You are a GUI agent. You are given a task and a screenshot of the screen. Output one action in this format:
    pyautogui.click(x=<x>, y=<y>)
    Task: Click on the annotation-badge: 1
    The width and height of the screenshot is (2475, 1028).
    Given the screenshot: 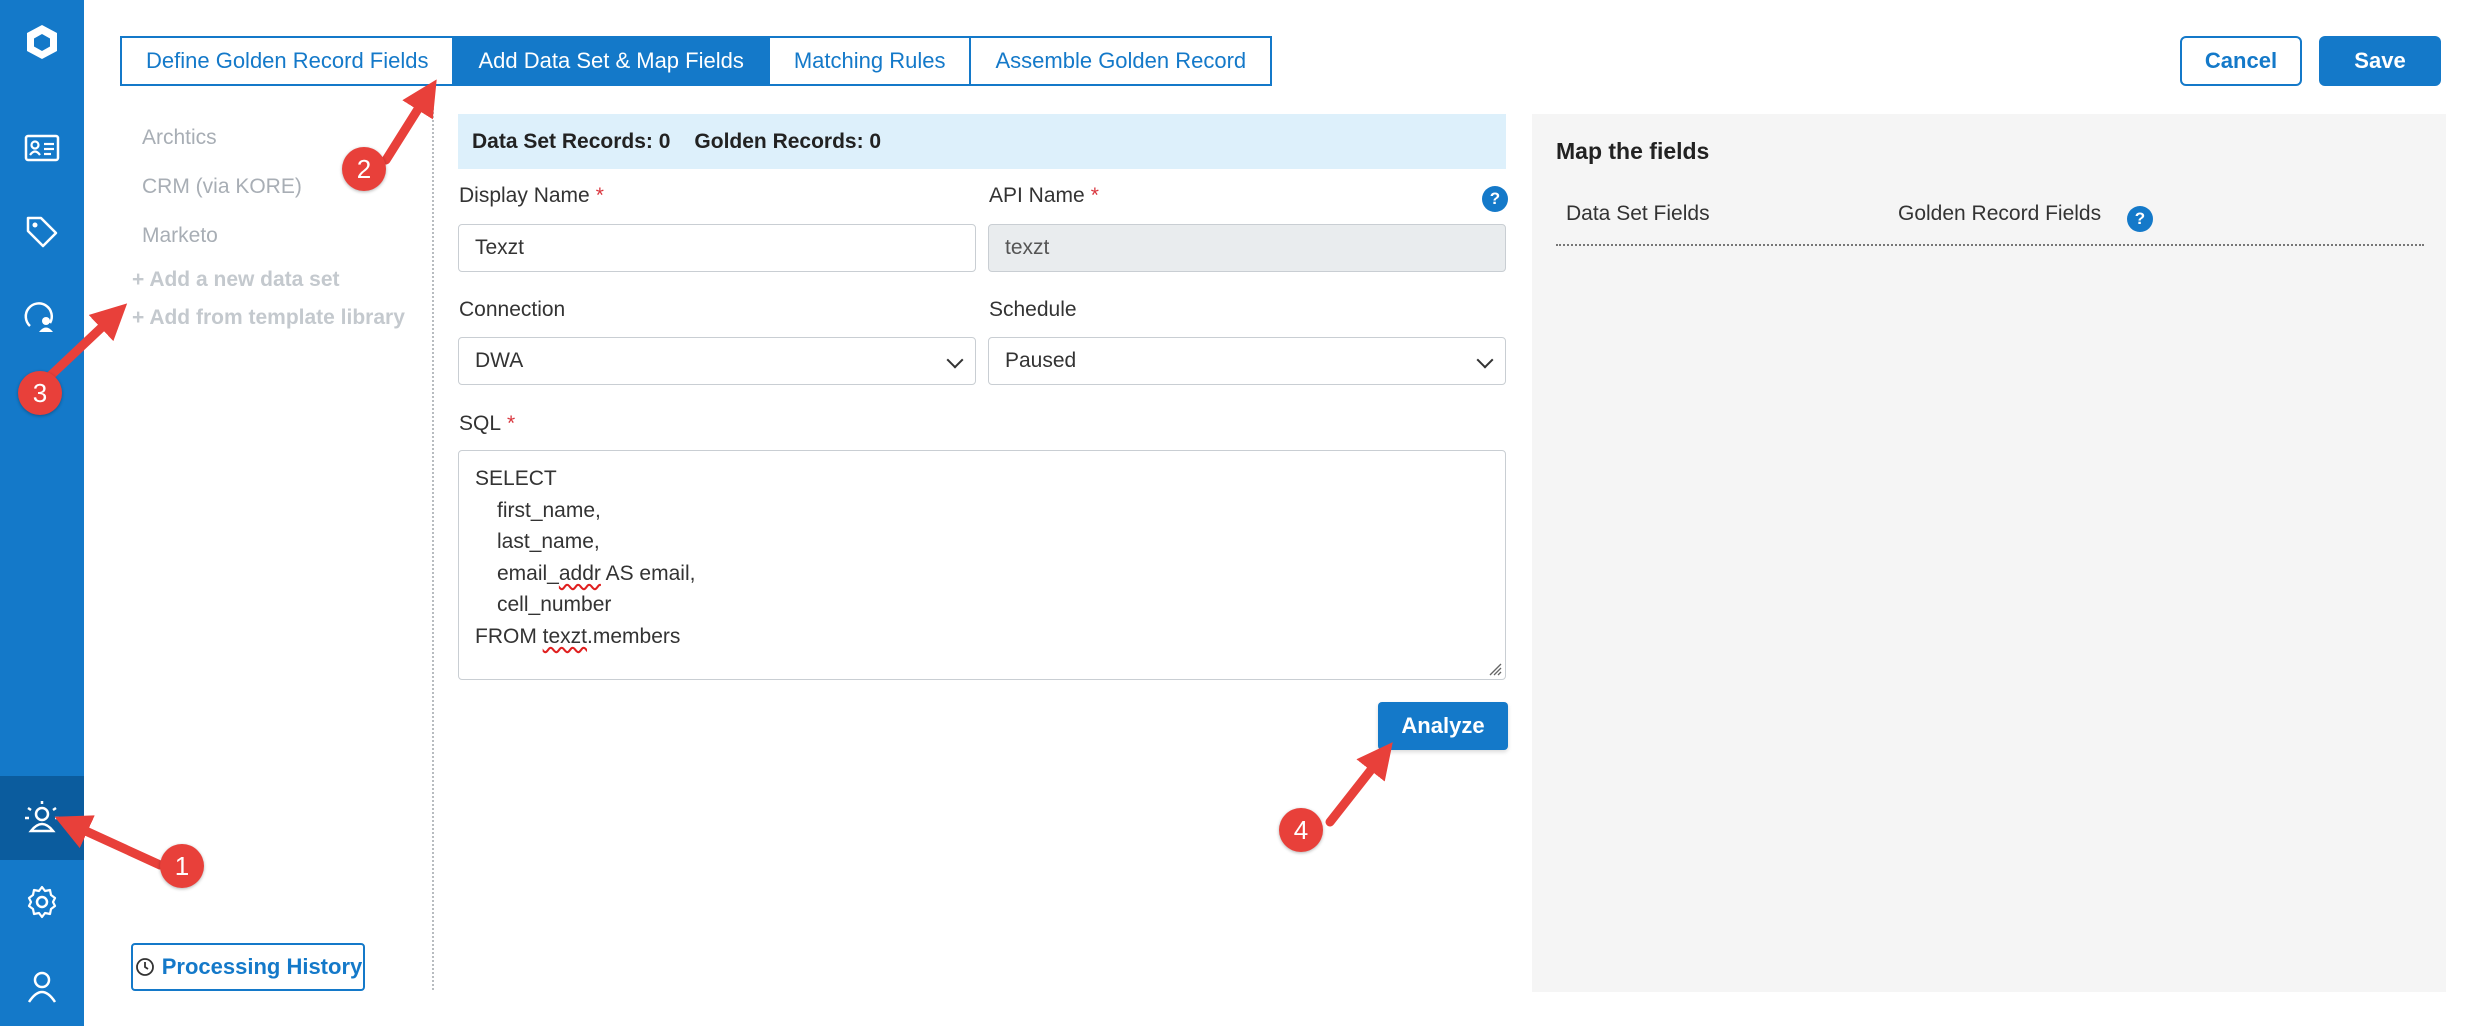 What is the action you would take?
    pyautogui.click(x=182, y=866)
    